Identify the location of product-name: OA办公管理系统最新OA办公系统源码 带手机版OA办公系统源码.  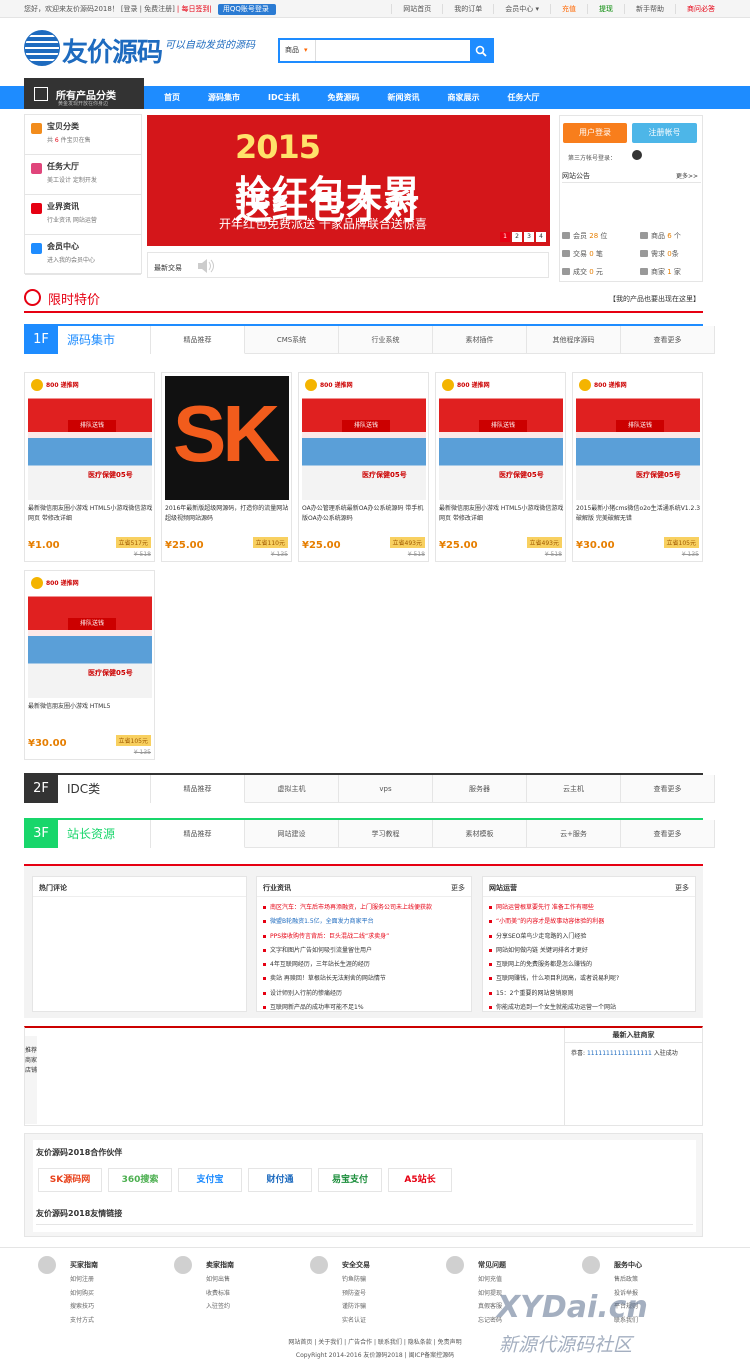
(365, 514).